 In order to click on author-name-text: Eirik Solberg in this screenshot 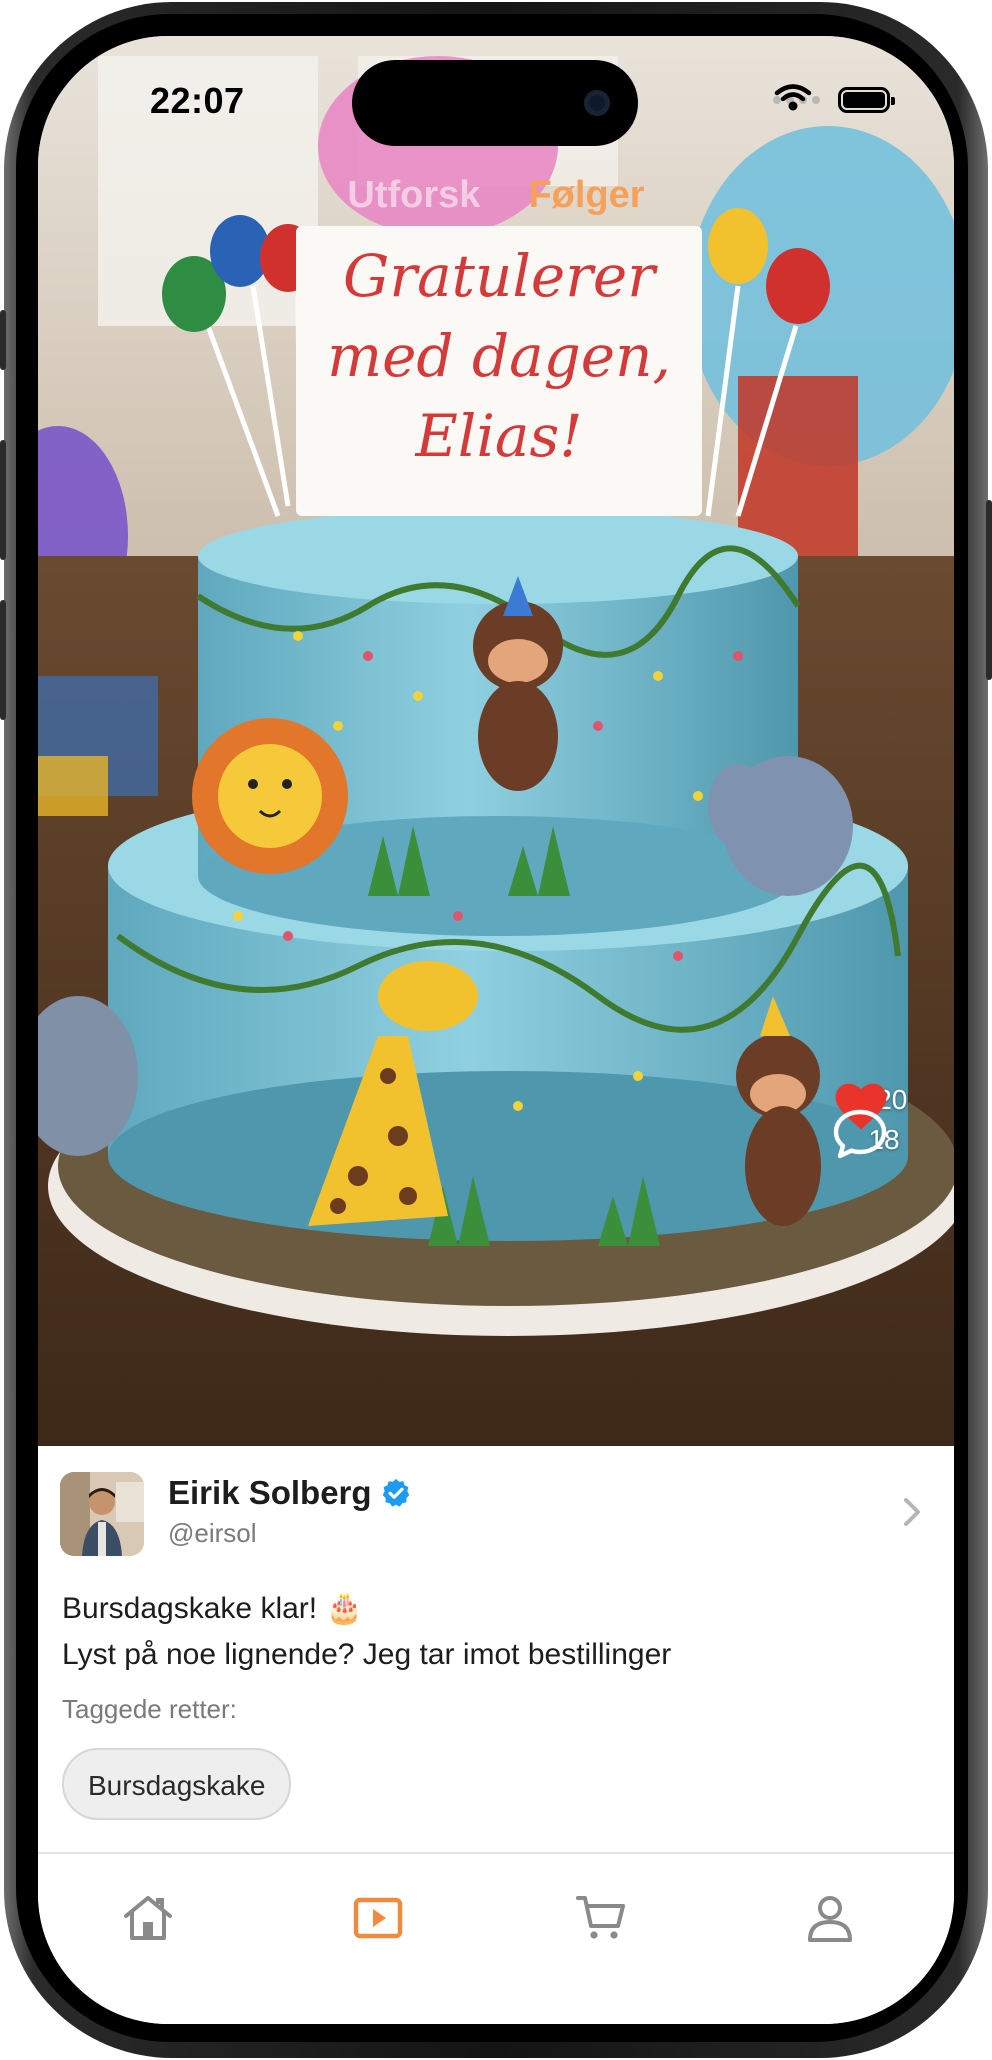, I will do `click(270, 1492)`.